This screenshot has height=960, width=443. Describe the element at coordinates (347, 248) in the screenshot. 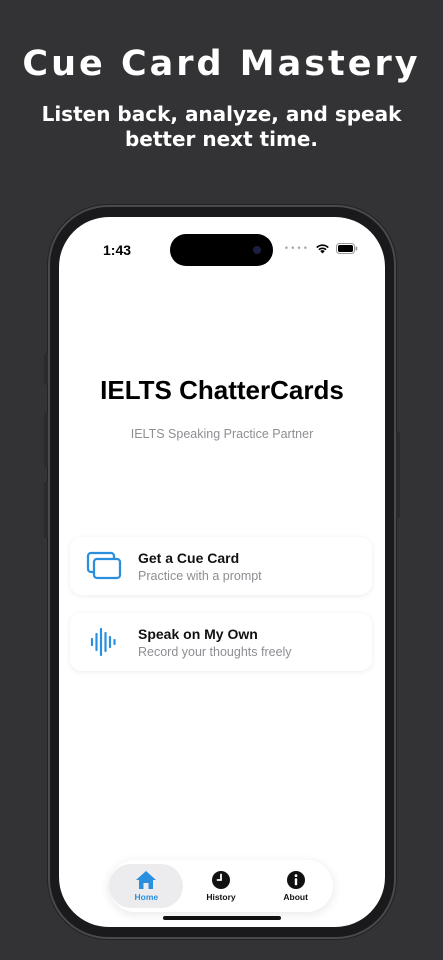

I see `battery-icon` at that location.